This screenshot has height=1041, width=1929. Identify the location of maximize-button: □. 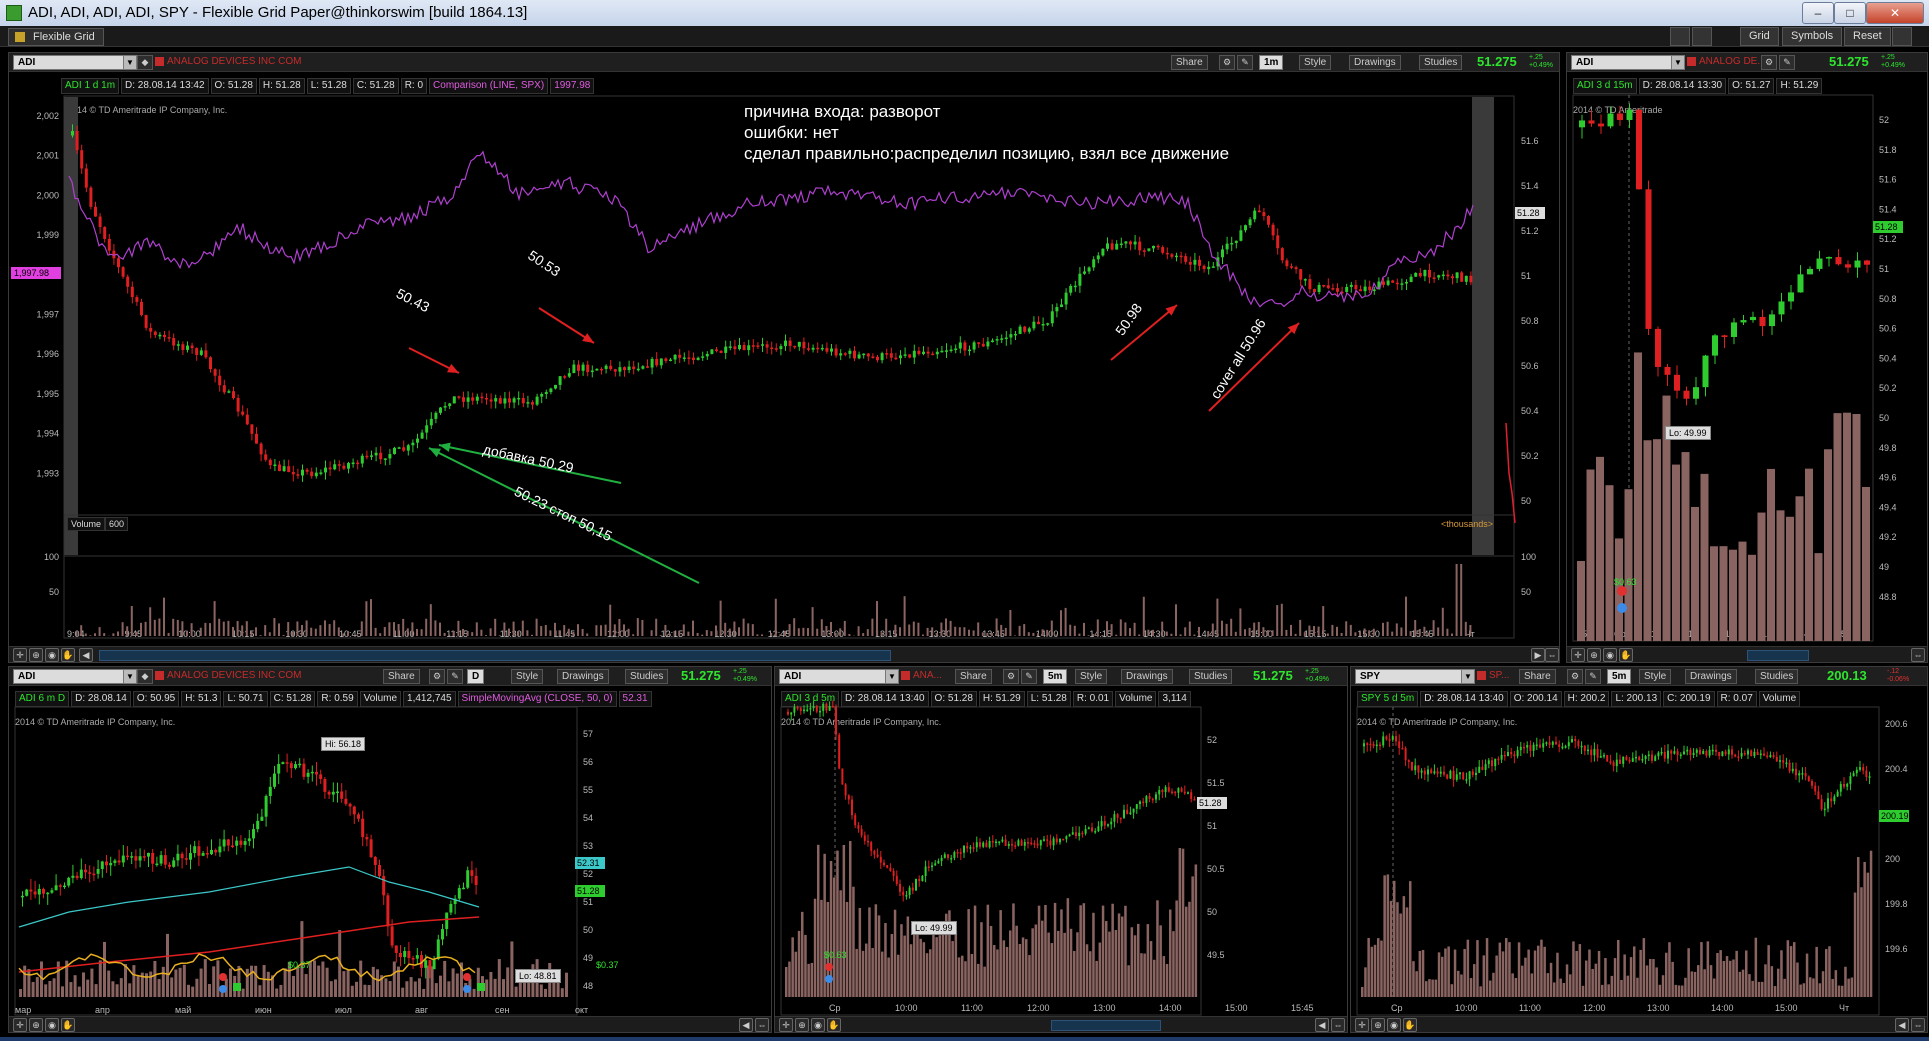
(1850, 13).